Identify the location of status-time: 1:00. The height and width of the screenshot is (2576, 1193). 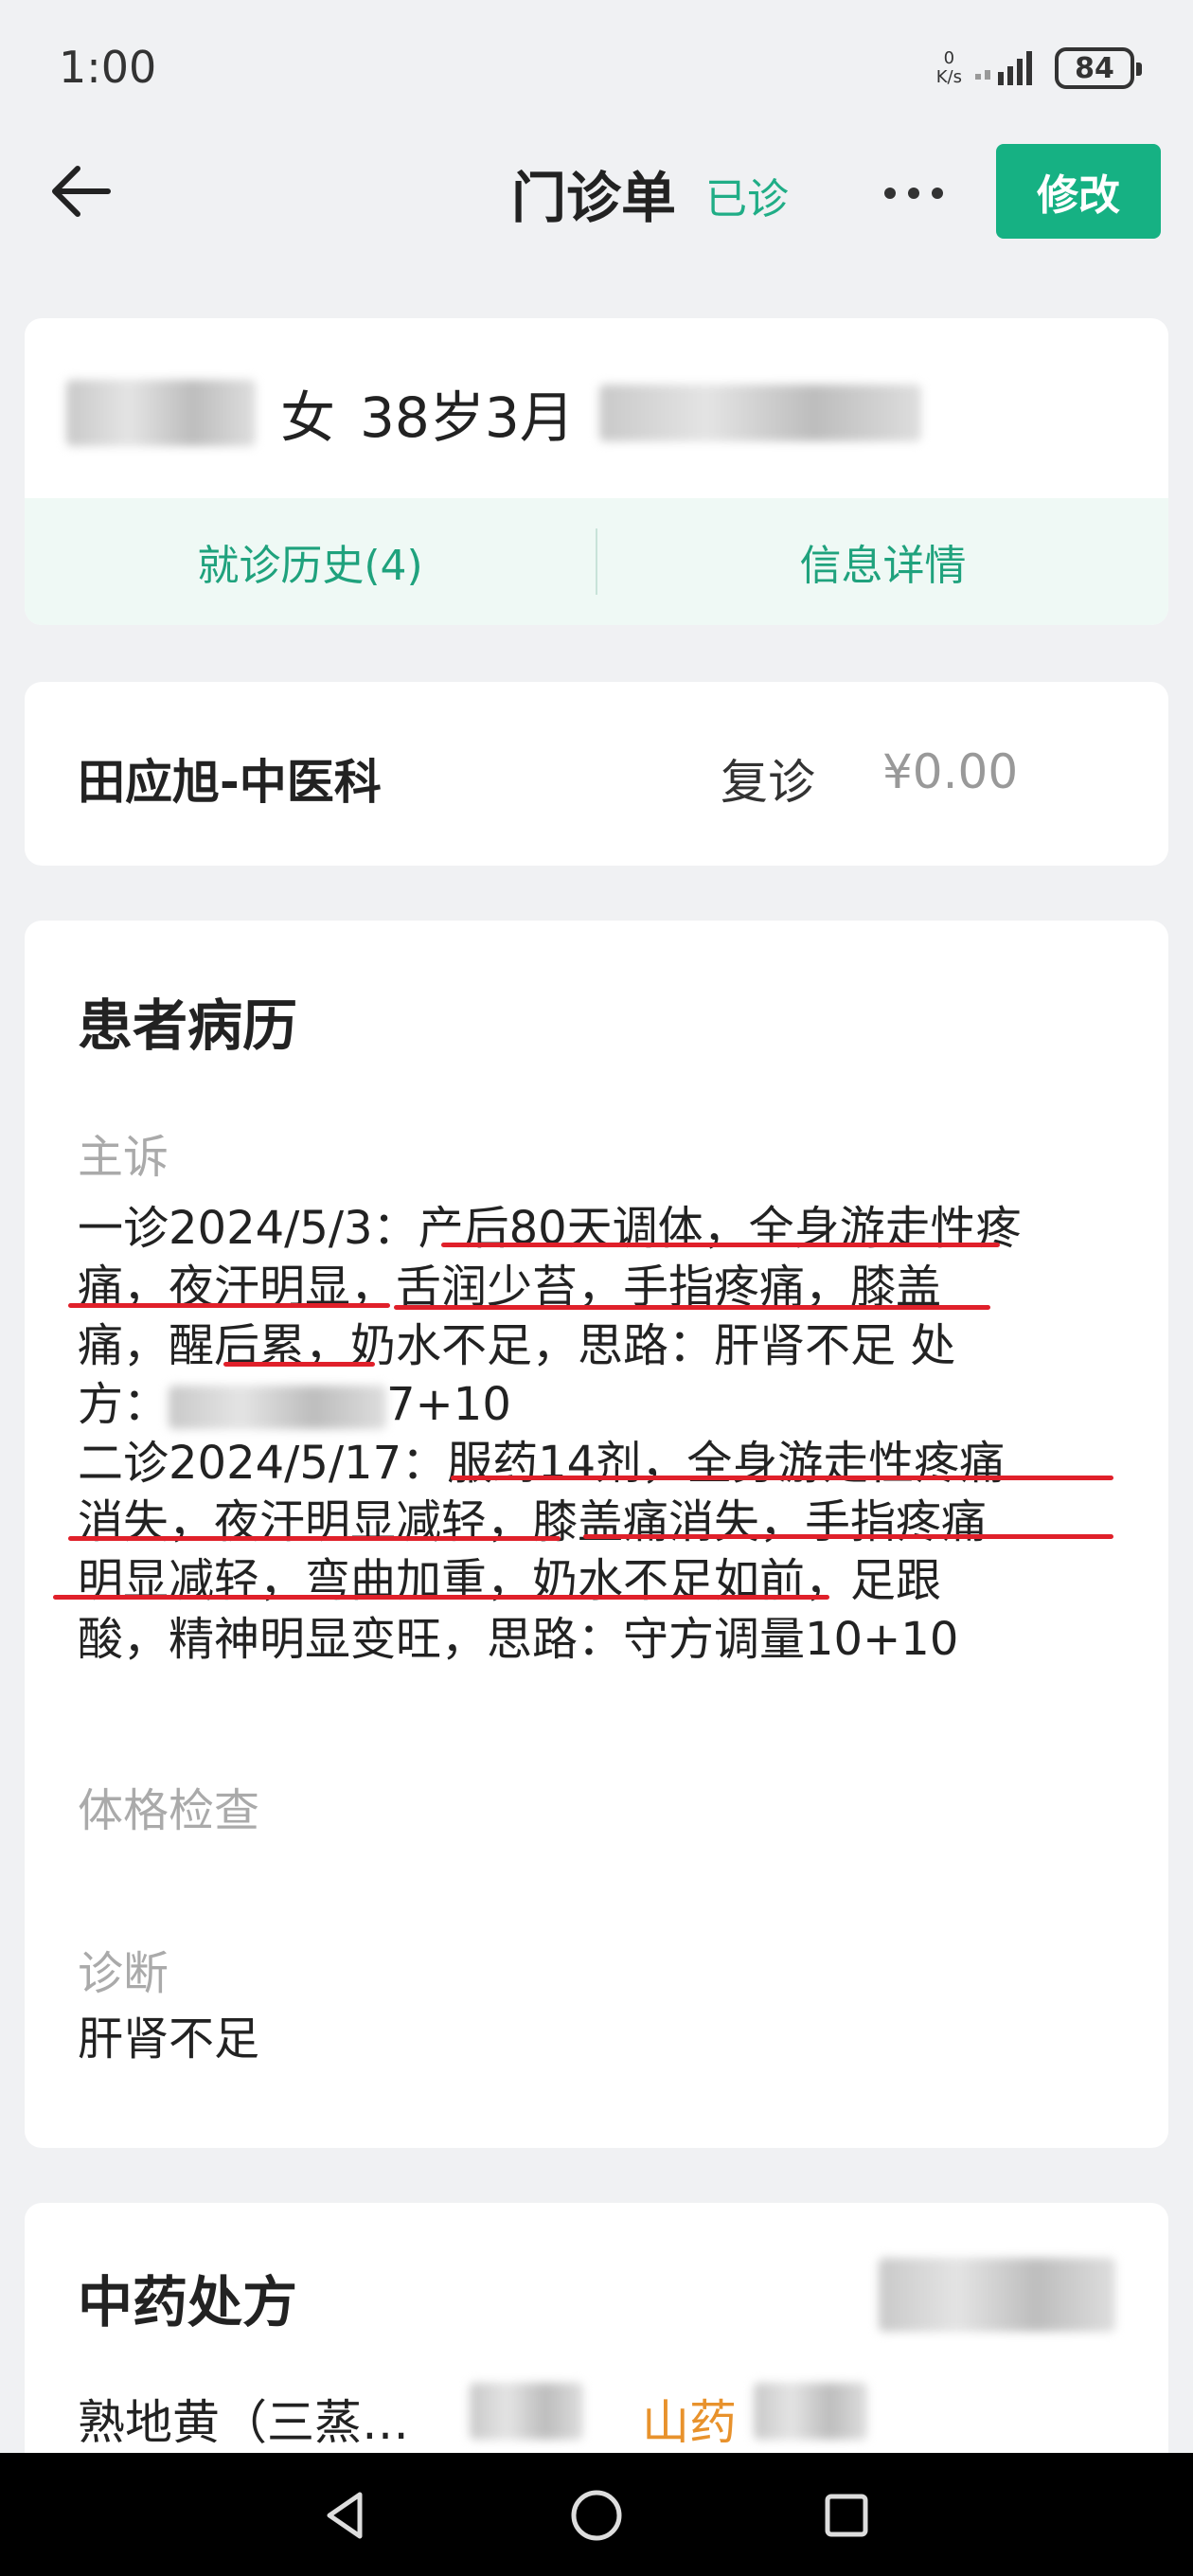
(108, 67).